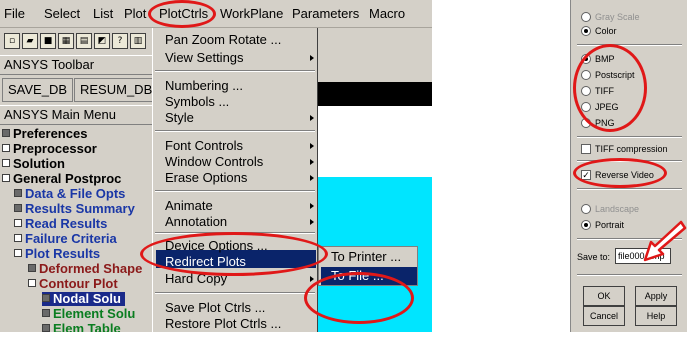  Describe the element at coordinates (81, 327) in the screenshot. I see `tree-item-elem-table: Elem Table` at that location.